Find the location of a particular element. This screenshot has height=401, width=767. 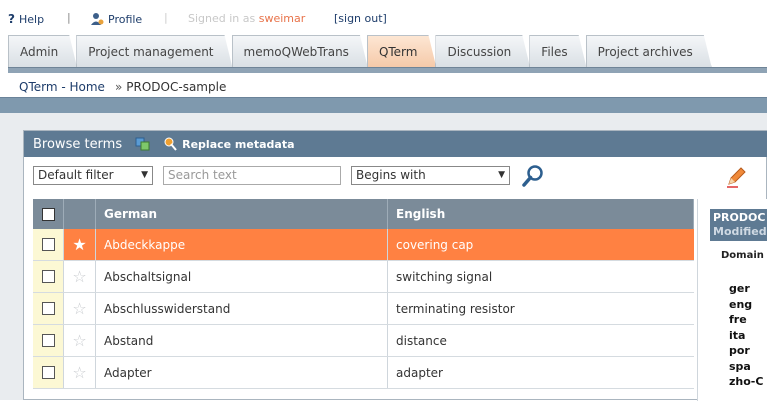

domain-label: Domain is located at coordinates (742, 255).